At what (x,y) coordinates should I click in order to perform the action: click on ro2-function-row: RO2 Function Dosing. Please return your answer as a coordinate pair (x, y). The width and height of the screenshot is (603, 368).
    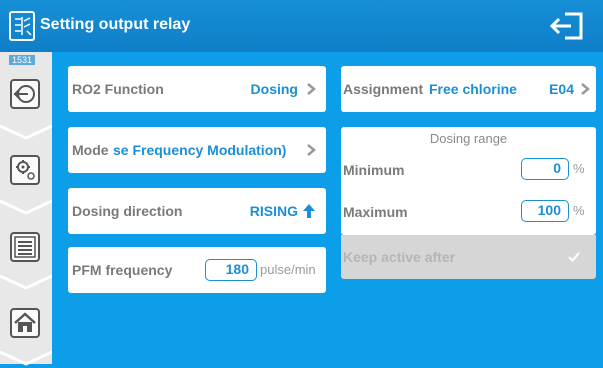
    Looking at the image, I should click on (197, 89).